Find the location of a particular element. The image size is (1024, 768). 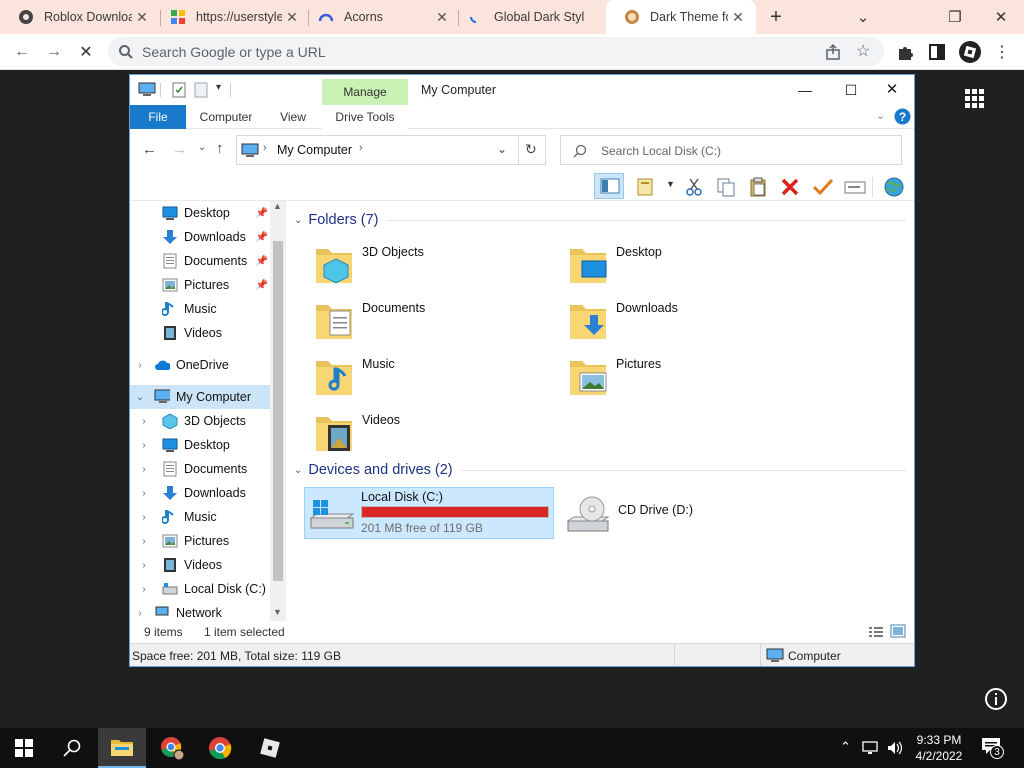

help-icon: ? is located at coordinates (902, 116).